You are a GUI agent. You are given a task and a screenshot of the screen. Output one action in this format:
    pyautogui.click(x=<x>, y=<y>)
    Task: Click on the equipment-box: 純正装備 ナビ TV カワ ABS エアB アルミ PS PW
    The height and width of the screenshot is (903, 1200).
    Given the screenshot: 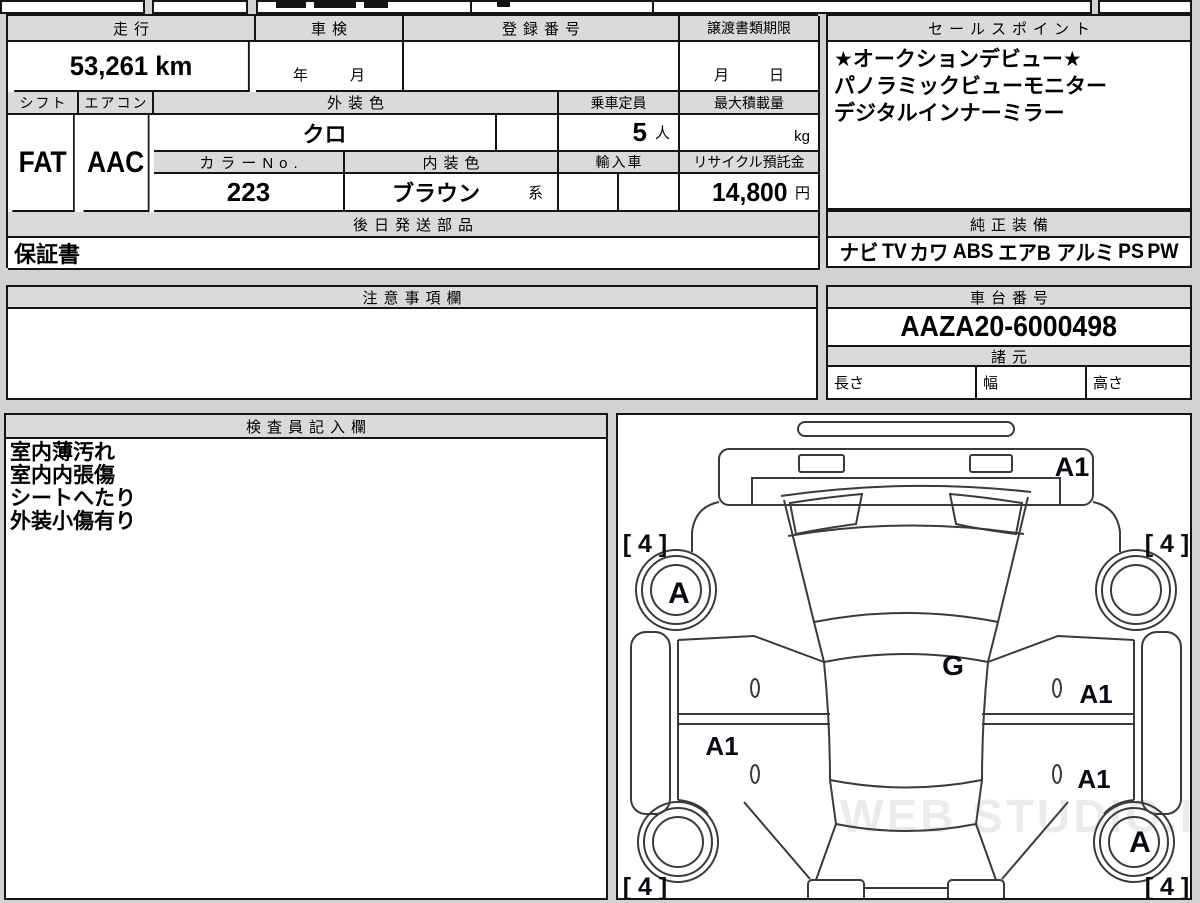 What is the action you would take?
    pyautogui.click(x=1009, y=239)
    